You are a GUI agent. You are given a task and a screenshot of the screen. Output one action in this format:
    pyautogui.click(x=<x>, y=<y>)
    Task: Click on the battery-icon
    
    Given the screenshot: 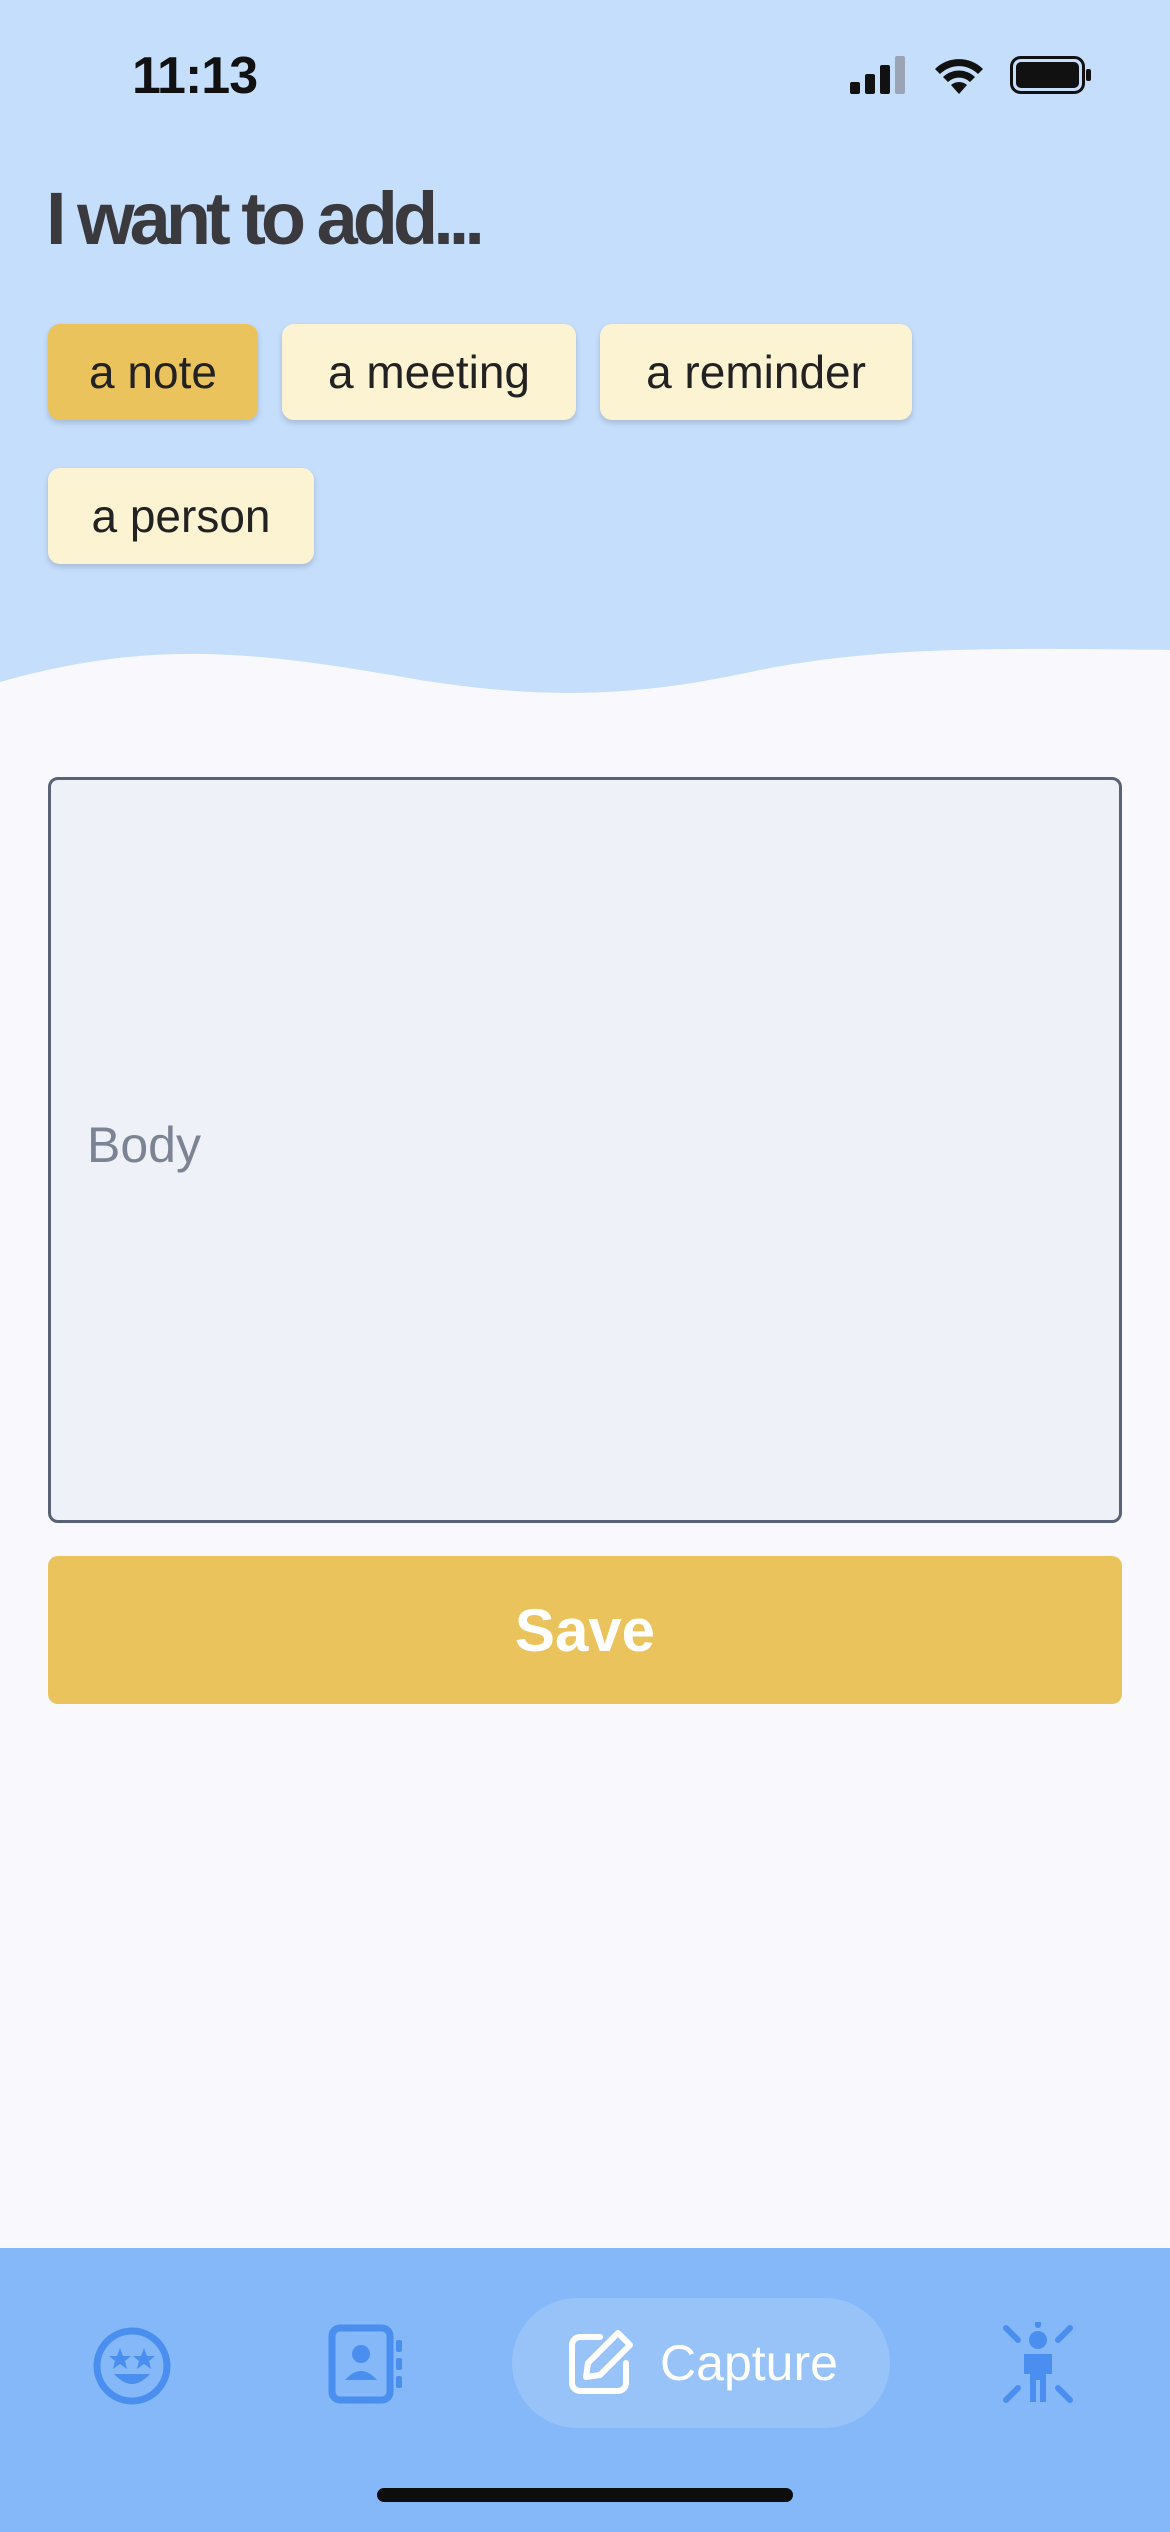 What is the action you would take?
    pyautogui.click(x=1050, y=75)
    